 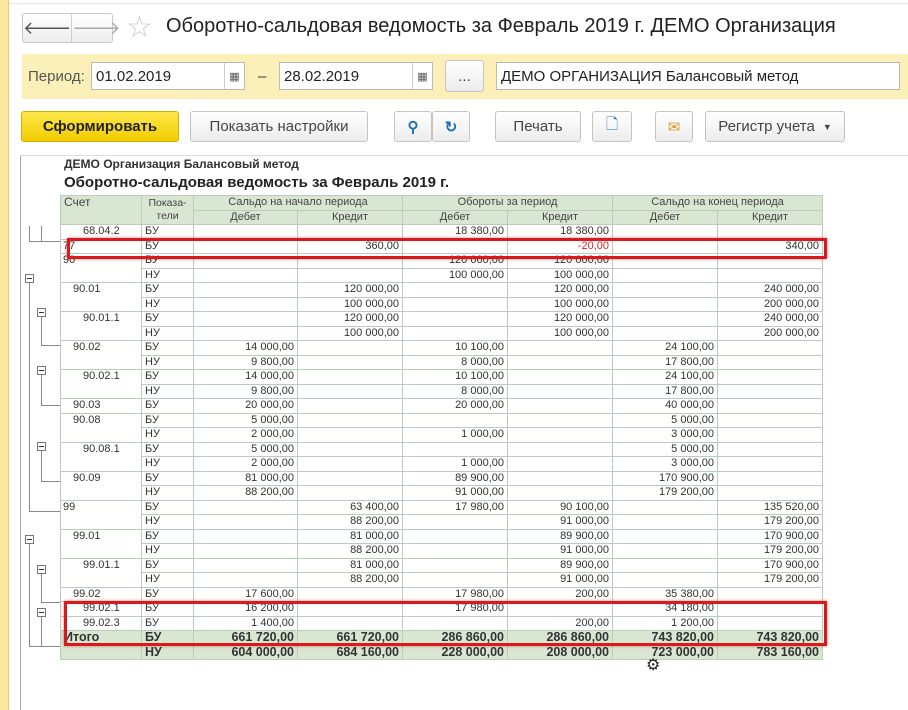 I want to click on start-credit-cell: 120 000,00, so click(x=350, y=290).